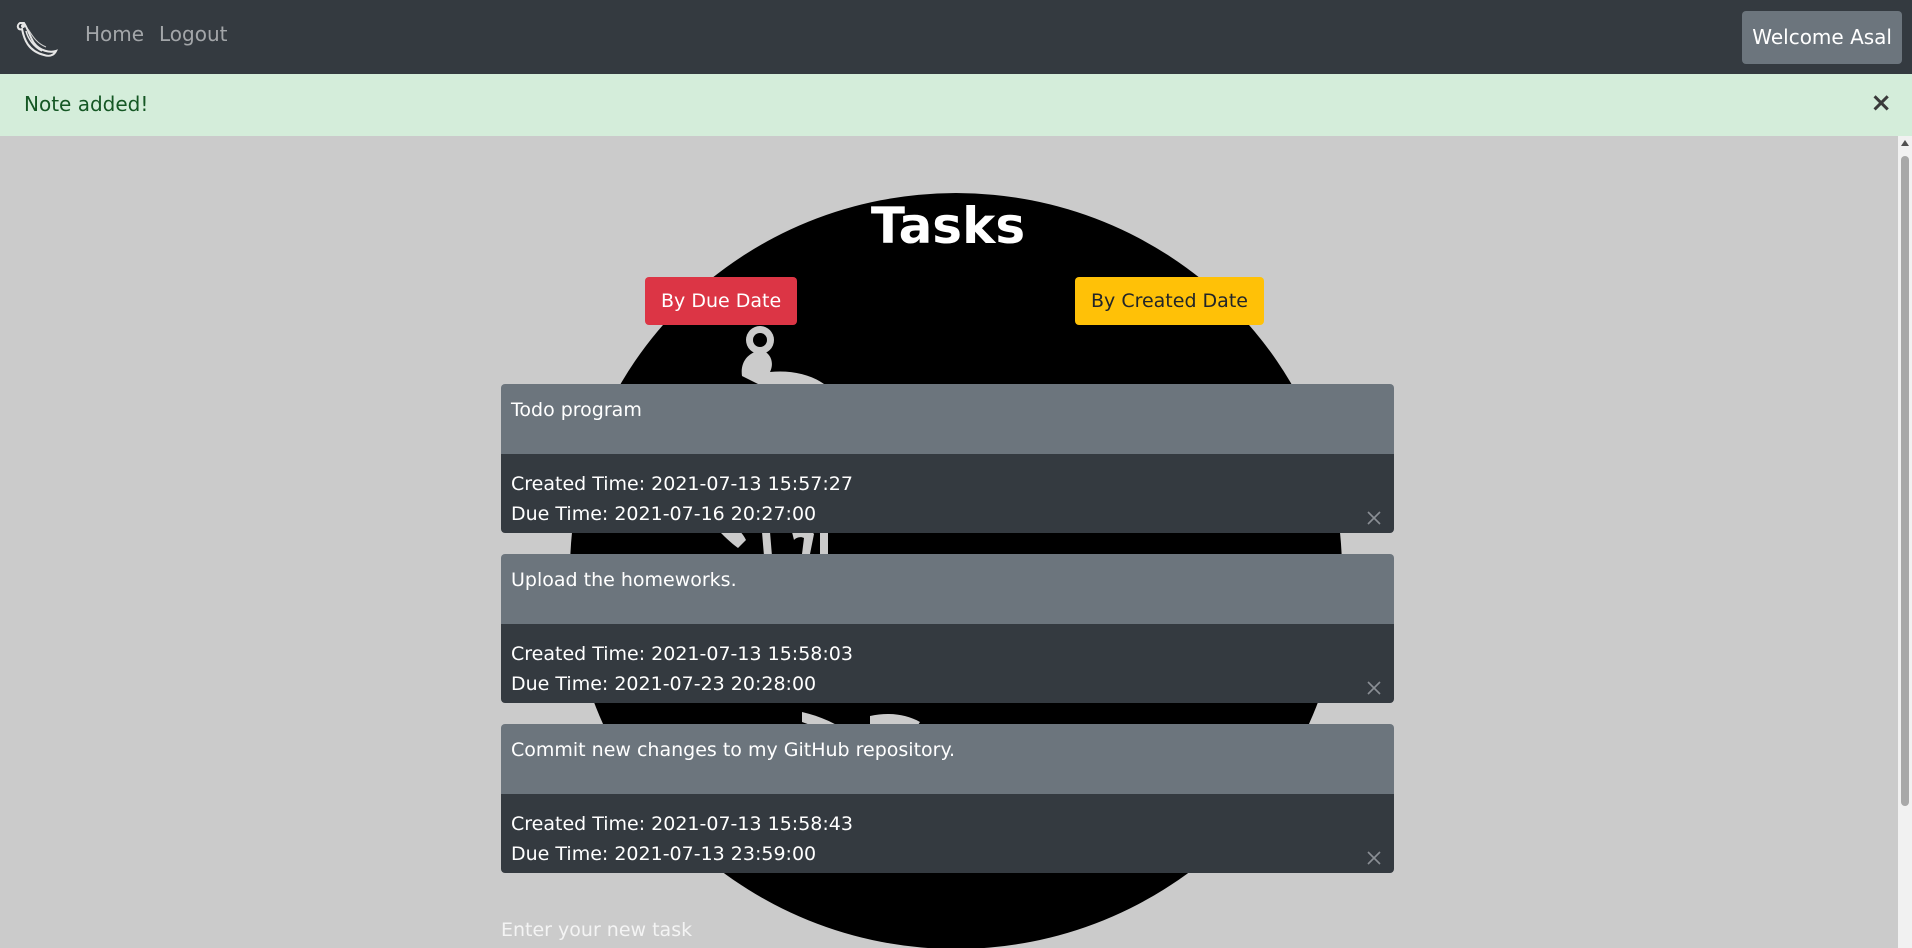 This screenshot has width=1912, height=948. I want to click on new-task-input, so click(947, 930).